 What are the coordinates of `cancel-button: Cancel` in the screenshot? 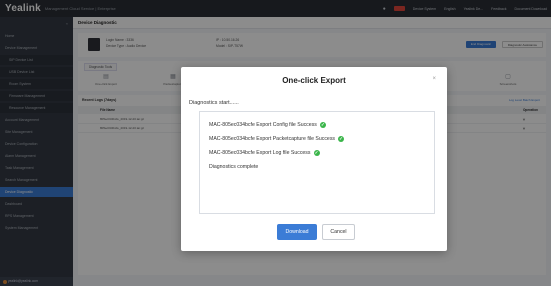 It's located at (338, 232).